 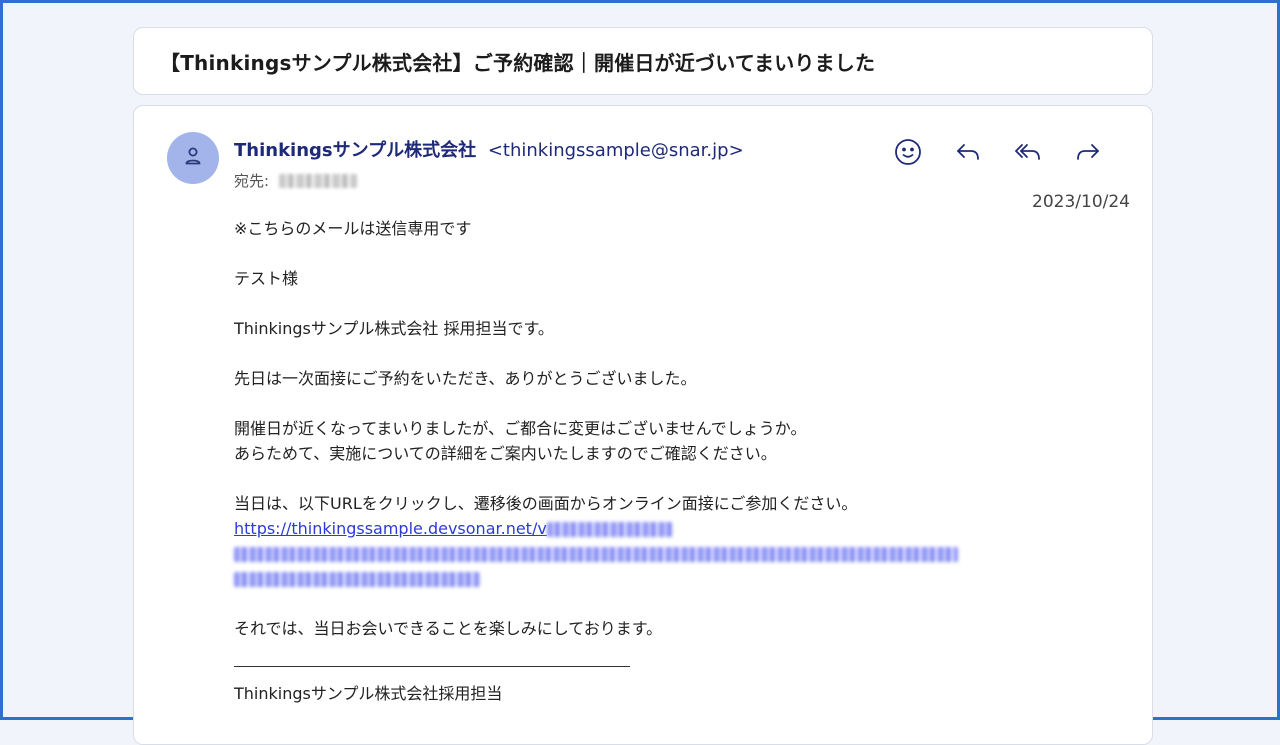 I want to click on recipient-line: 宛先:, so click(x=296, y=180).